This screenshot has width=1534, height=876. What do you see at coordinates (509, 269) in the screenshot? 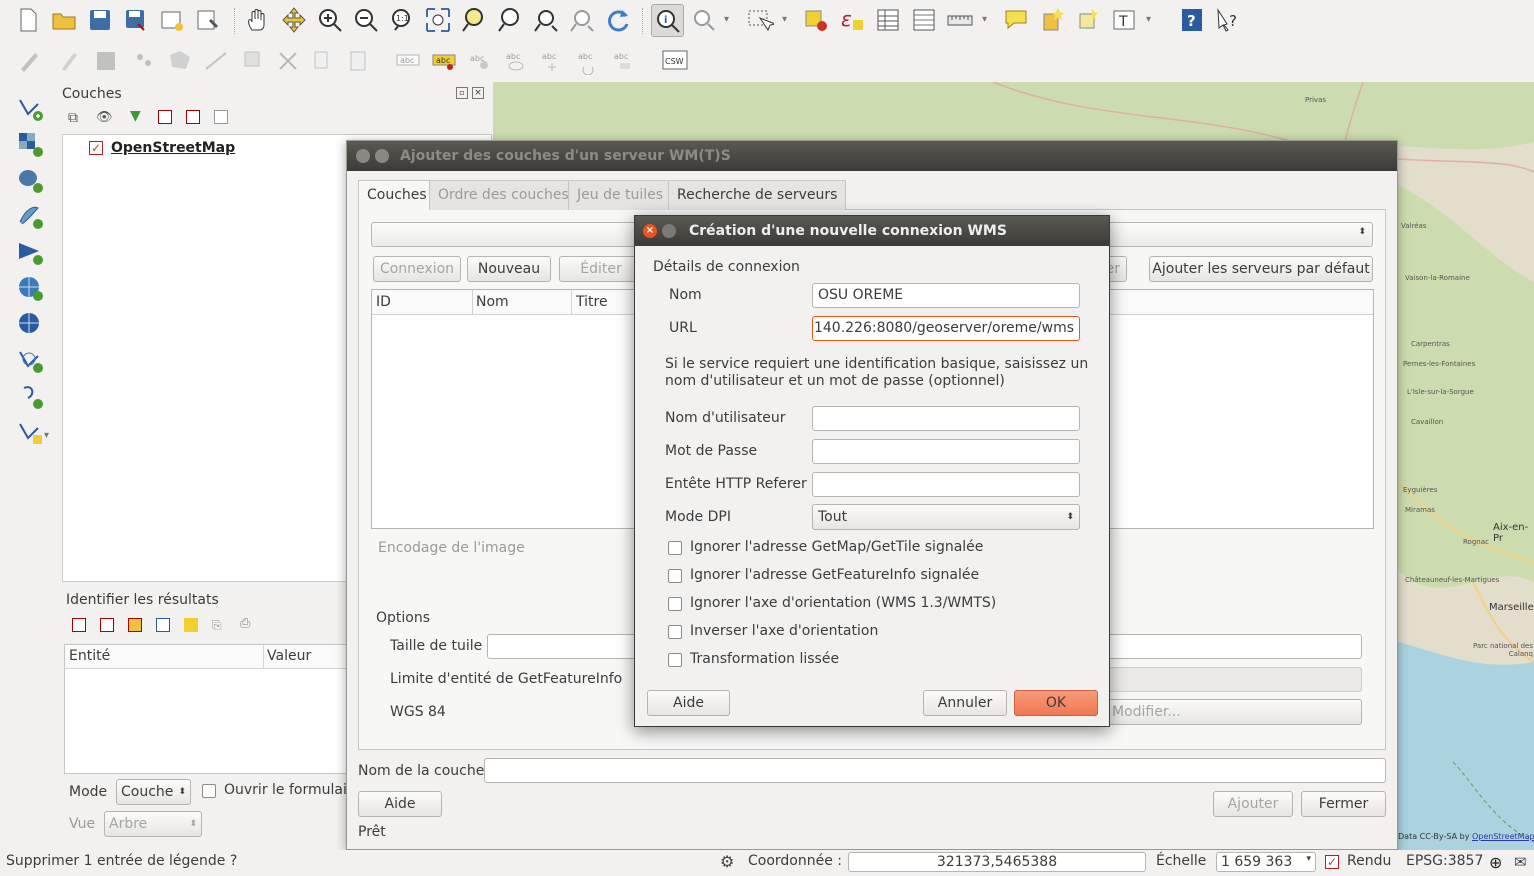
I see `new-button: Nouveau` at bounding box center [509, 269].